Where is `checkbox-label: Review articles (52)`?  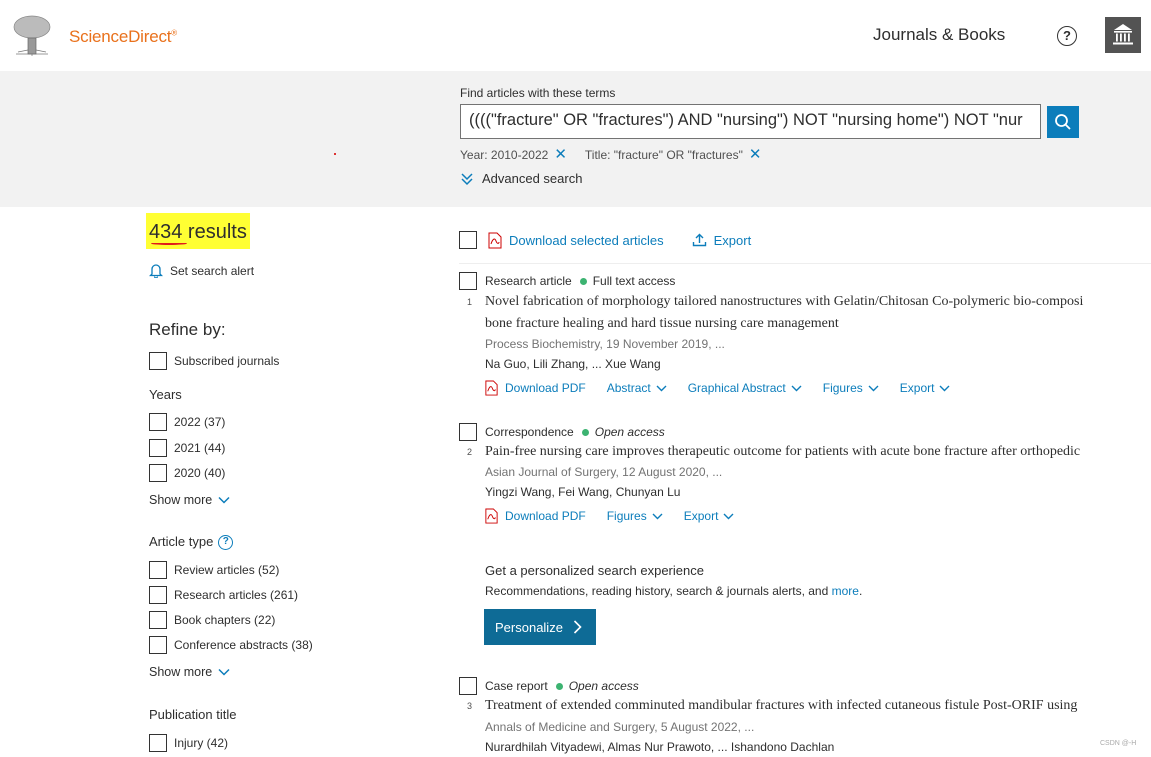 checkbox-label: Review articles (52) is located at coordinates (227, 570).